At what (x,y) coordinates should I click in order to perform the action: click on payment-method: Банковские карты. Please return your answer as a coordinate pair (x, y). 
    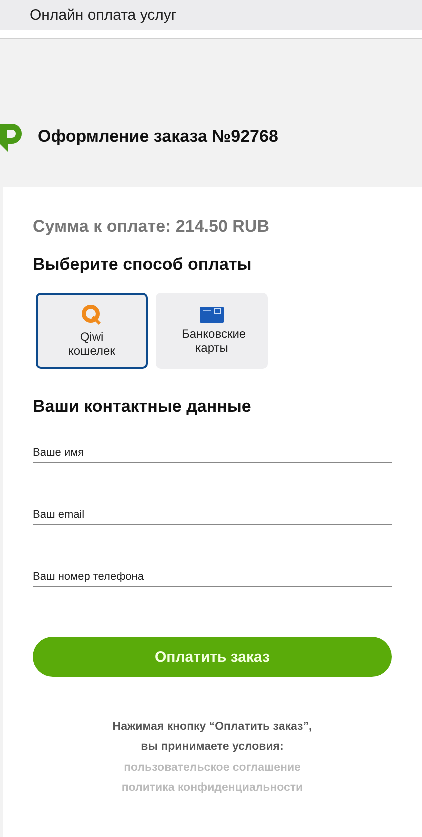
    Looking at the image, I should click on (212, 331).